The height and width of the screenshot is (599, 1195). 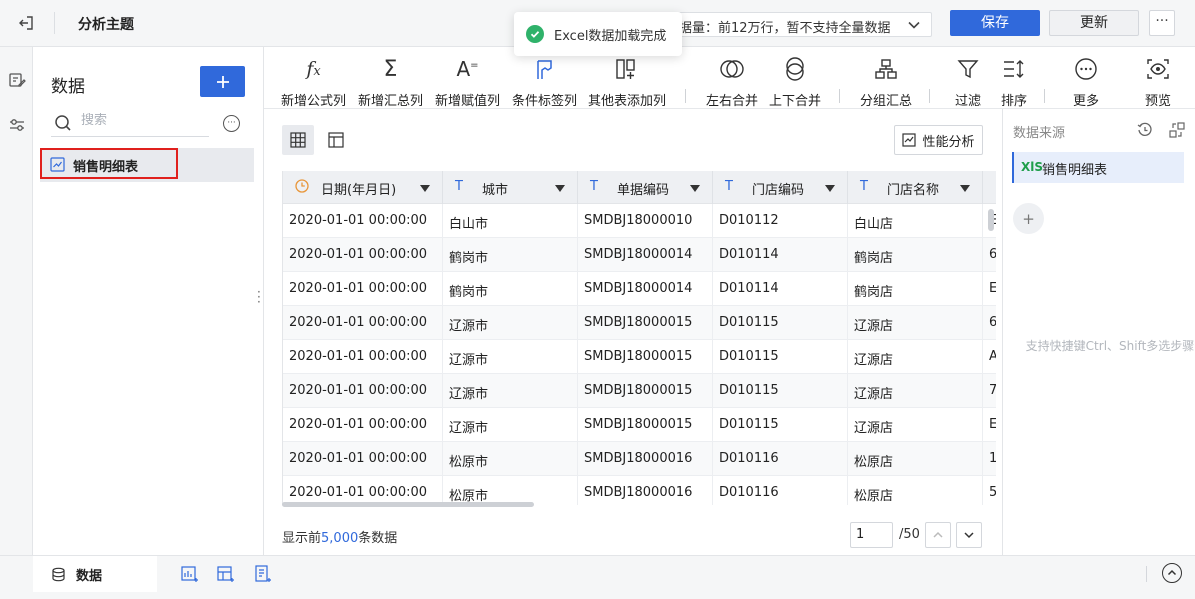 I want to click on table-cell: 6, so click(x=989, y=323).